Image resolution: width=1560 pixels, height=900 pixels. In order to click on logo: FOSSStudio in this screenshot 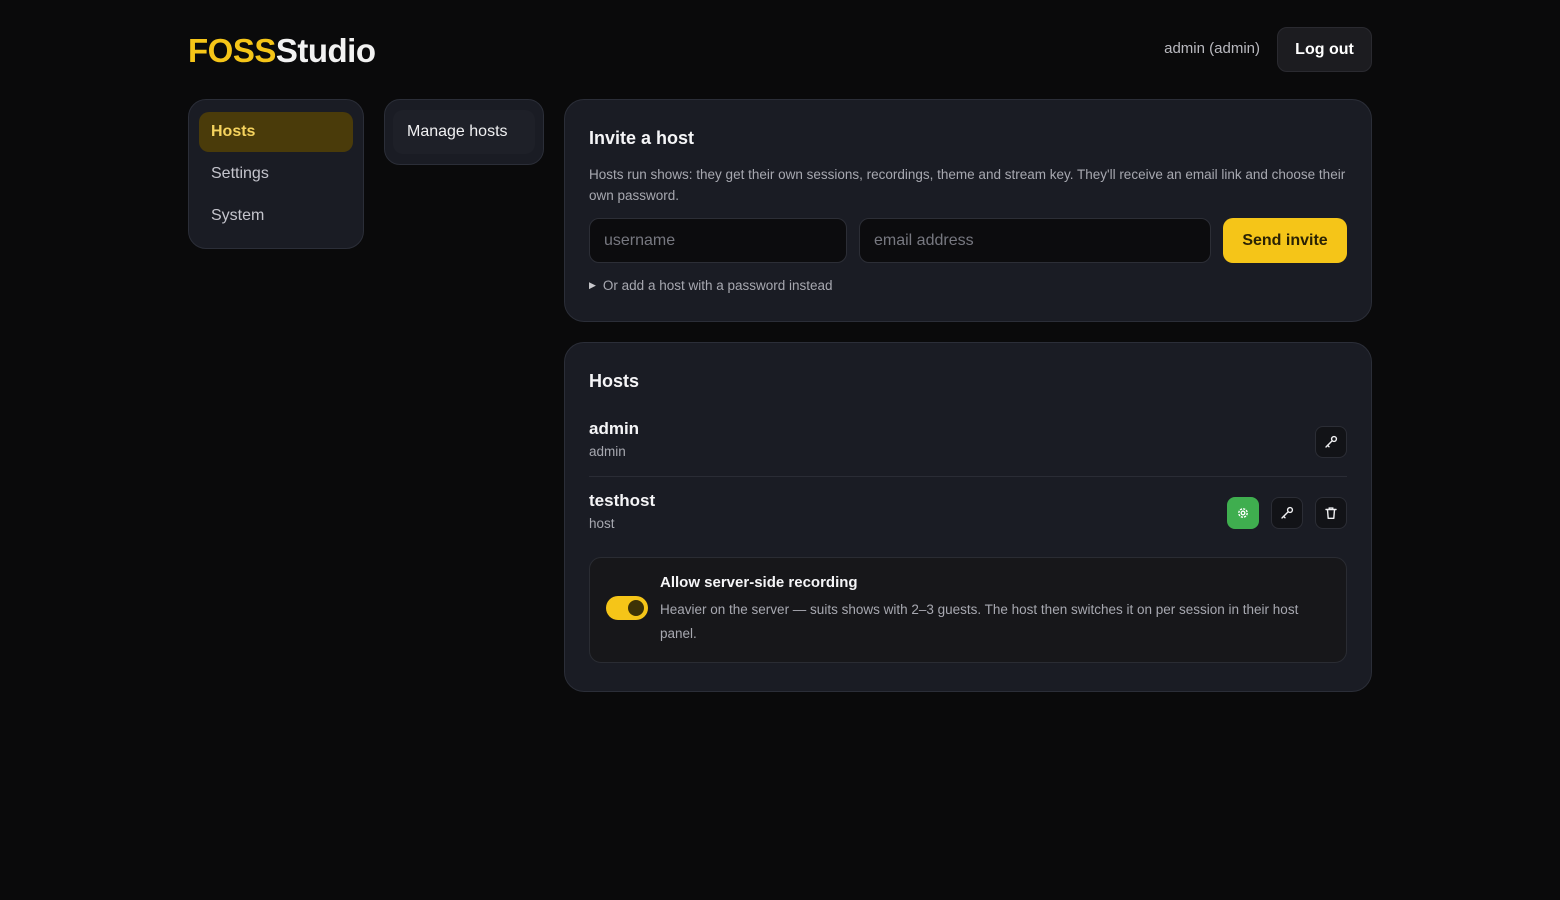, I will do `click(282, 51)`.